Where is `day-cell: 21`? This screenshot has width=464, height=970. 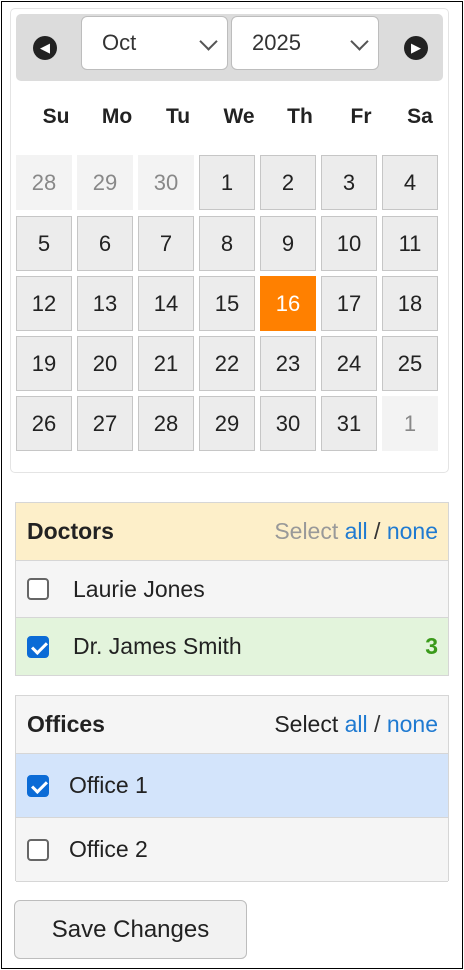
day-cell: 21 is located at coordinates (166, 363).